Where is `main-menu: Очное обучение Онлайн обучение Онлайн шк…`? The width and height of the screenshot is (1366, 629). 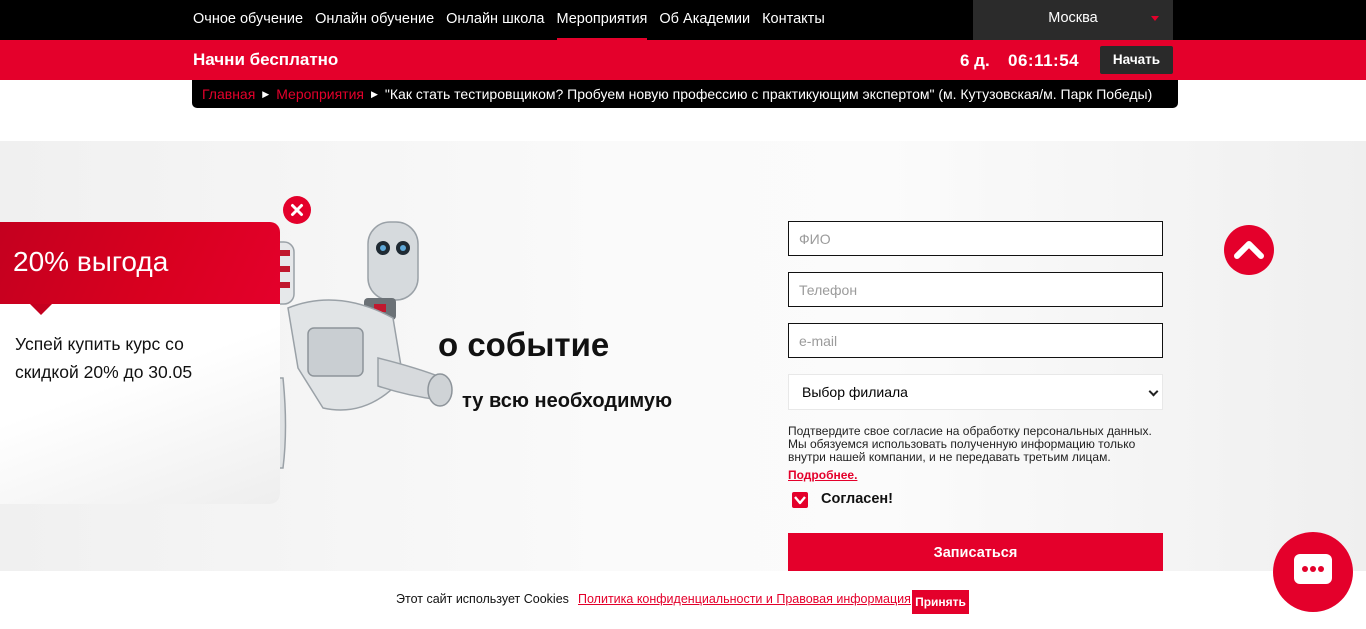 main-menu: Очное обучение Онлайн обучение Онлайн шк… is located at coordinates (515, 20).